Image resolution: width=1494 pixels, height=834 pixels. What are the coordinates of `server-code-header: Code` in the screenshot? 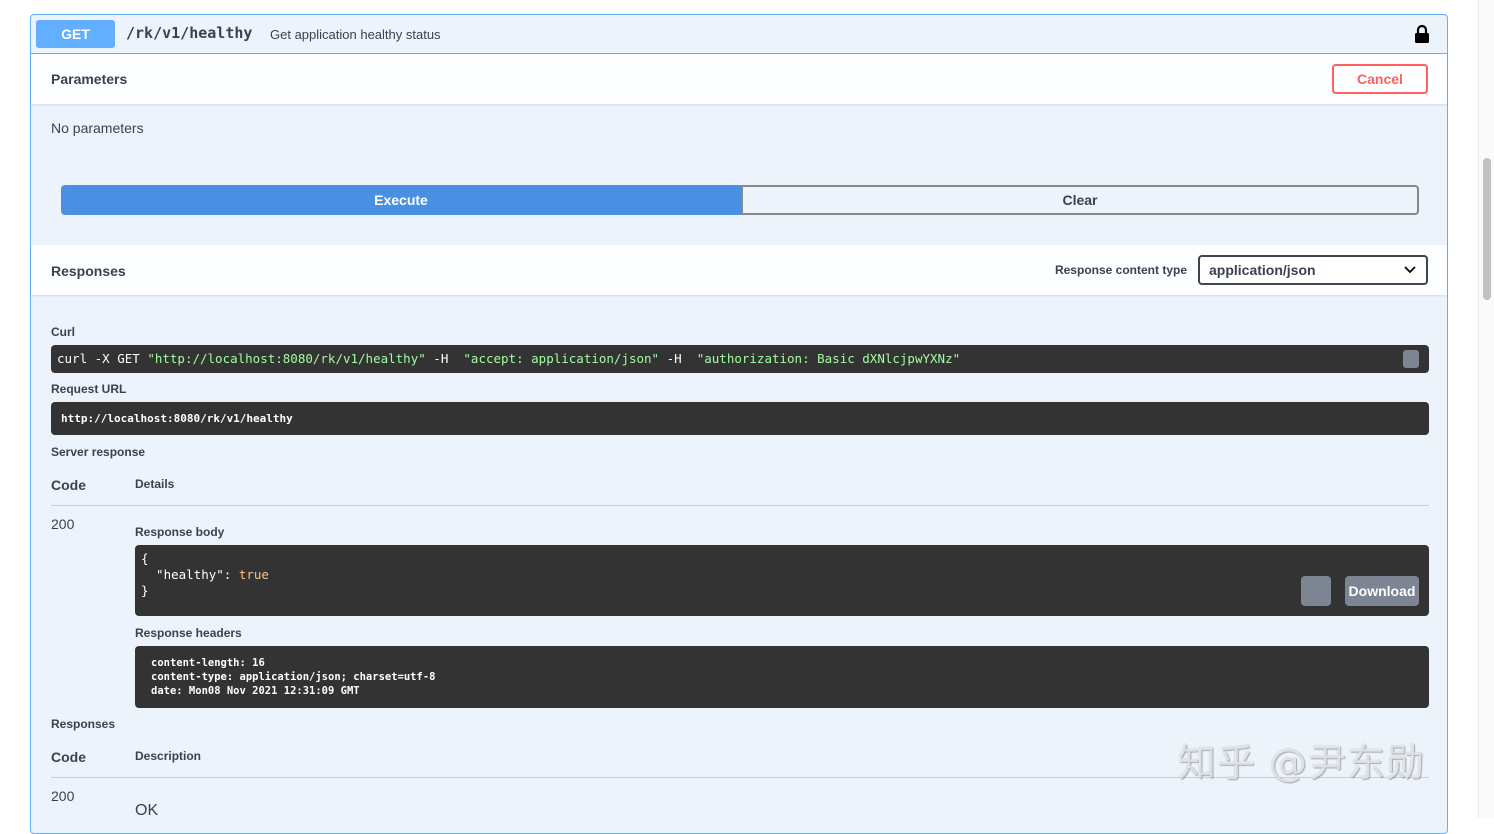 It's located at (68, 485).